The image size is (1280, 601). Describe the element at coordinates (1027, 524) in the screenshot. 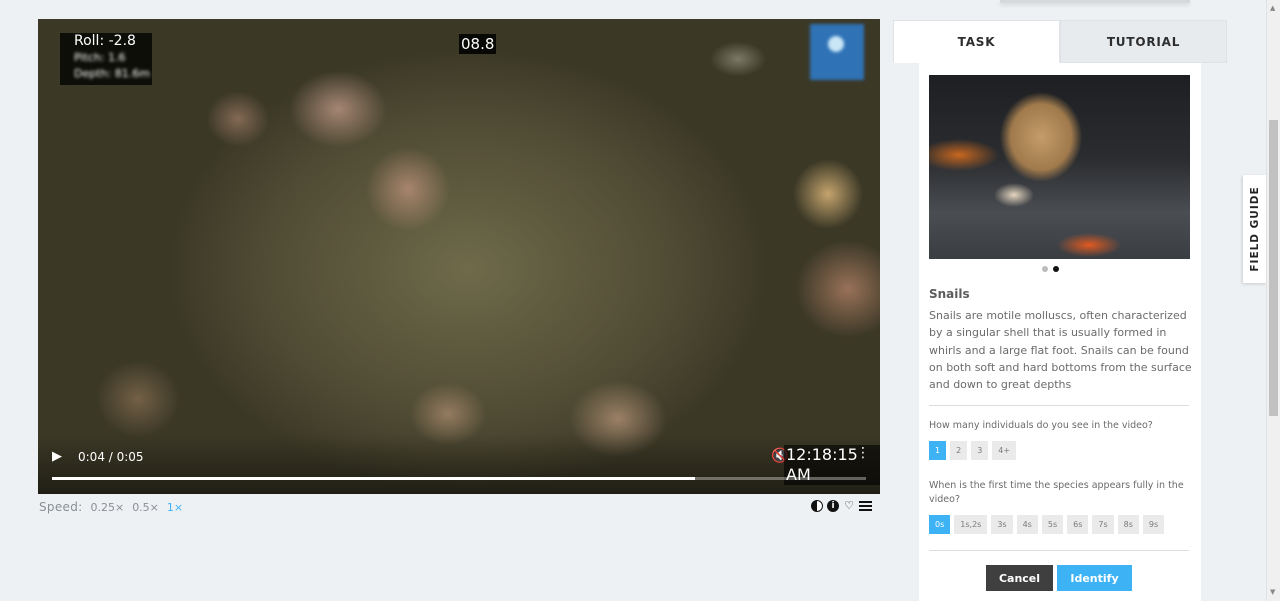

I see `time-option-4s: 4s` at that location.